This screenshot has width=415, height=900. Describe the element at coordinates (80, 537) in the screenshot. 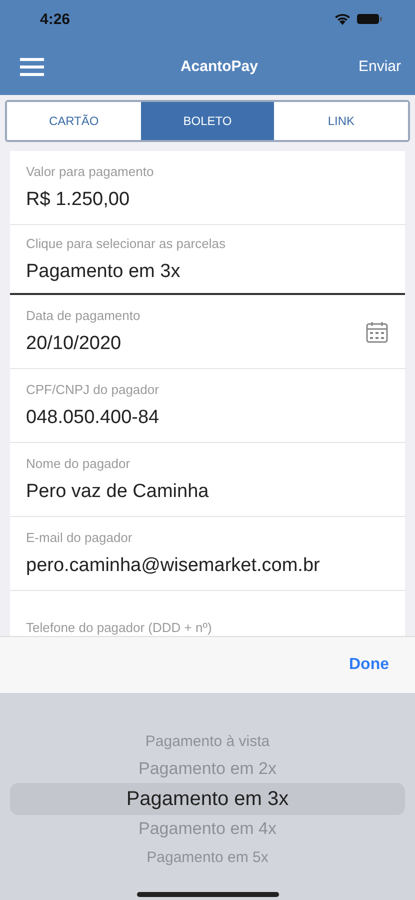

I see `field-label: E-mail do pagador` at that location.